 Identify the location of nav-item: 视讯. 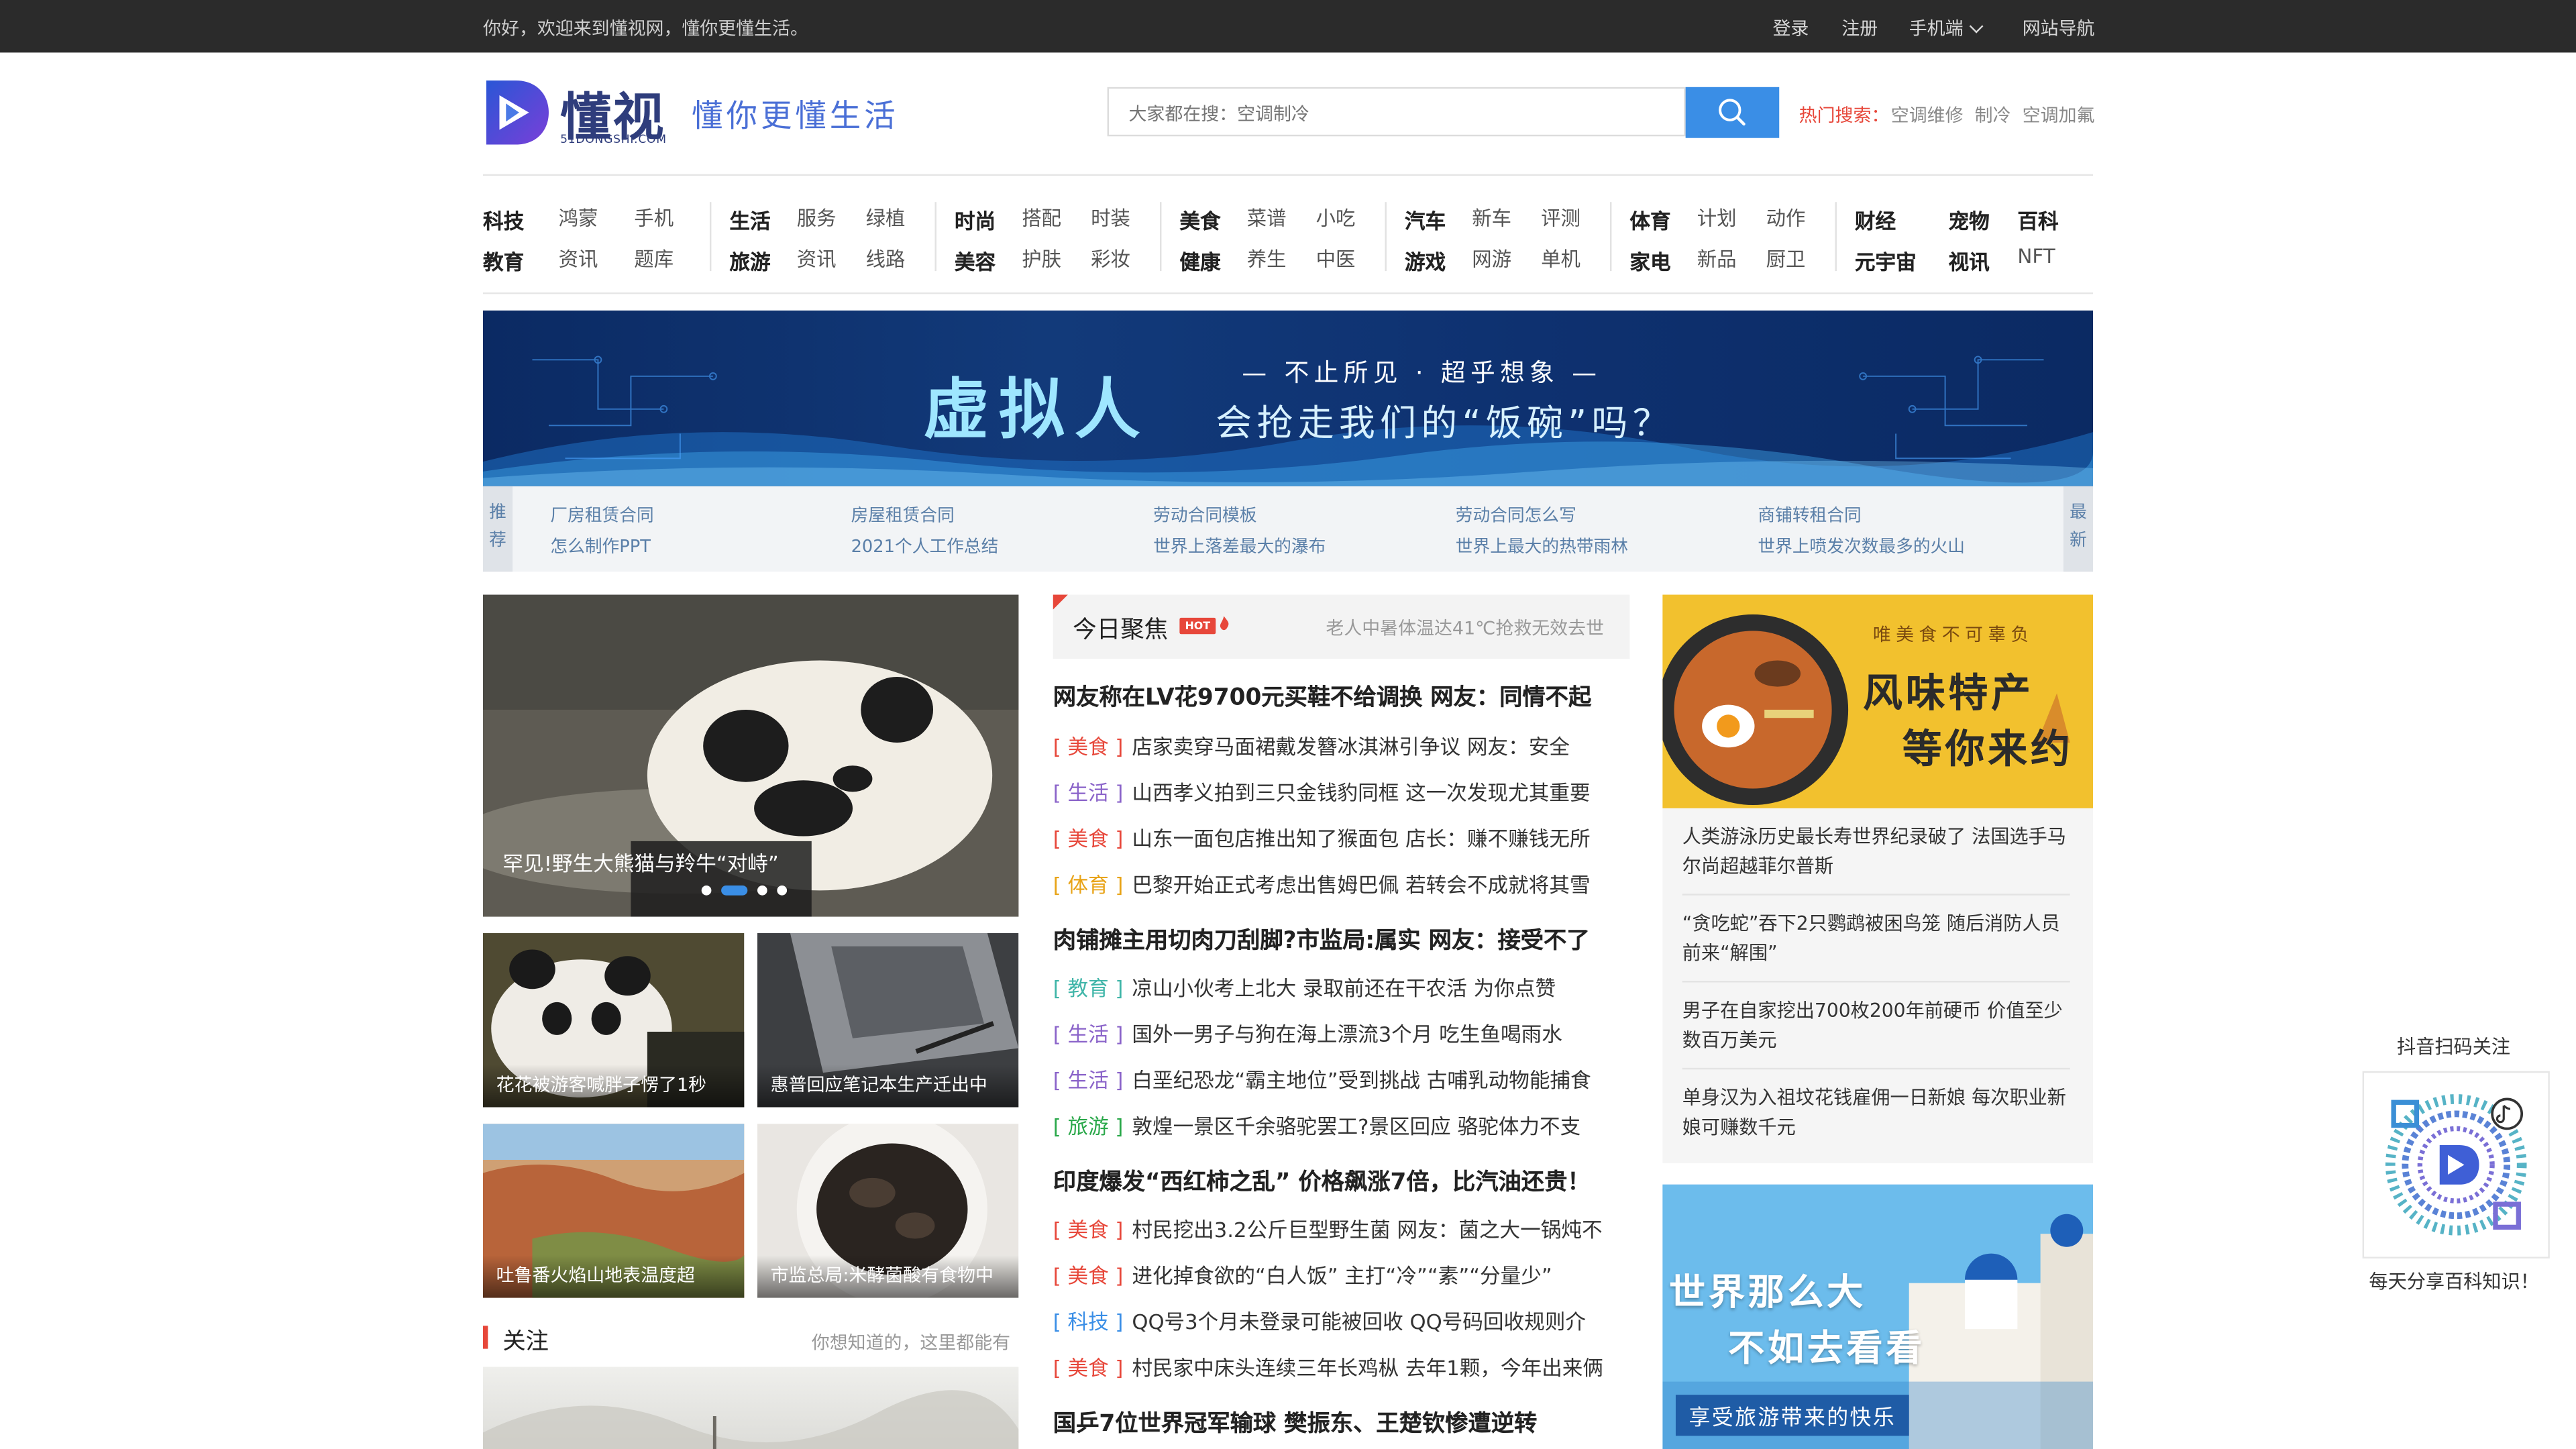
(1968, 260).